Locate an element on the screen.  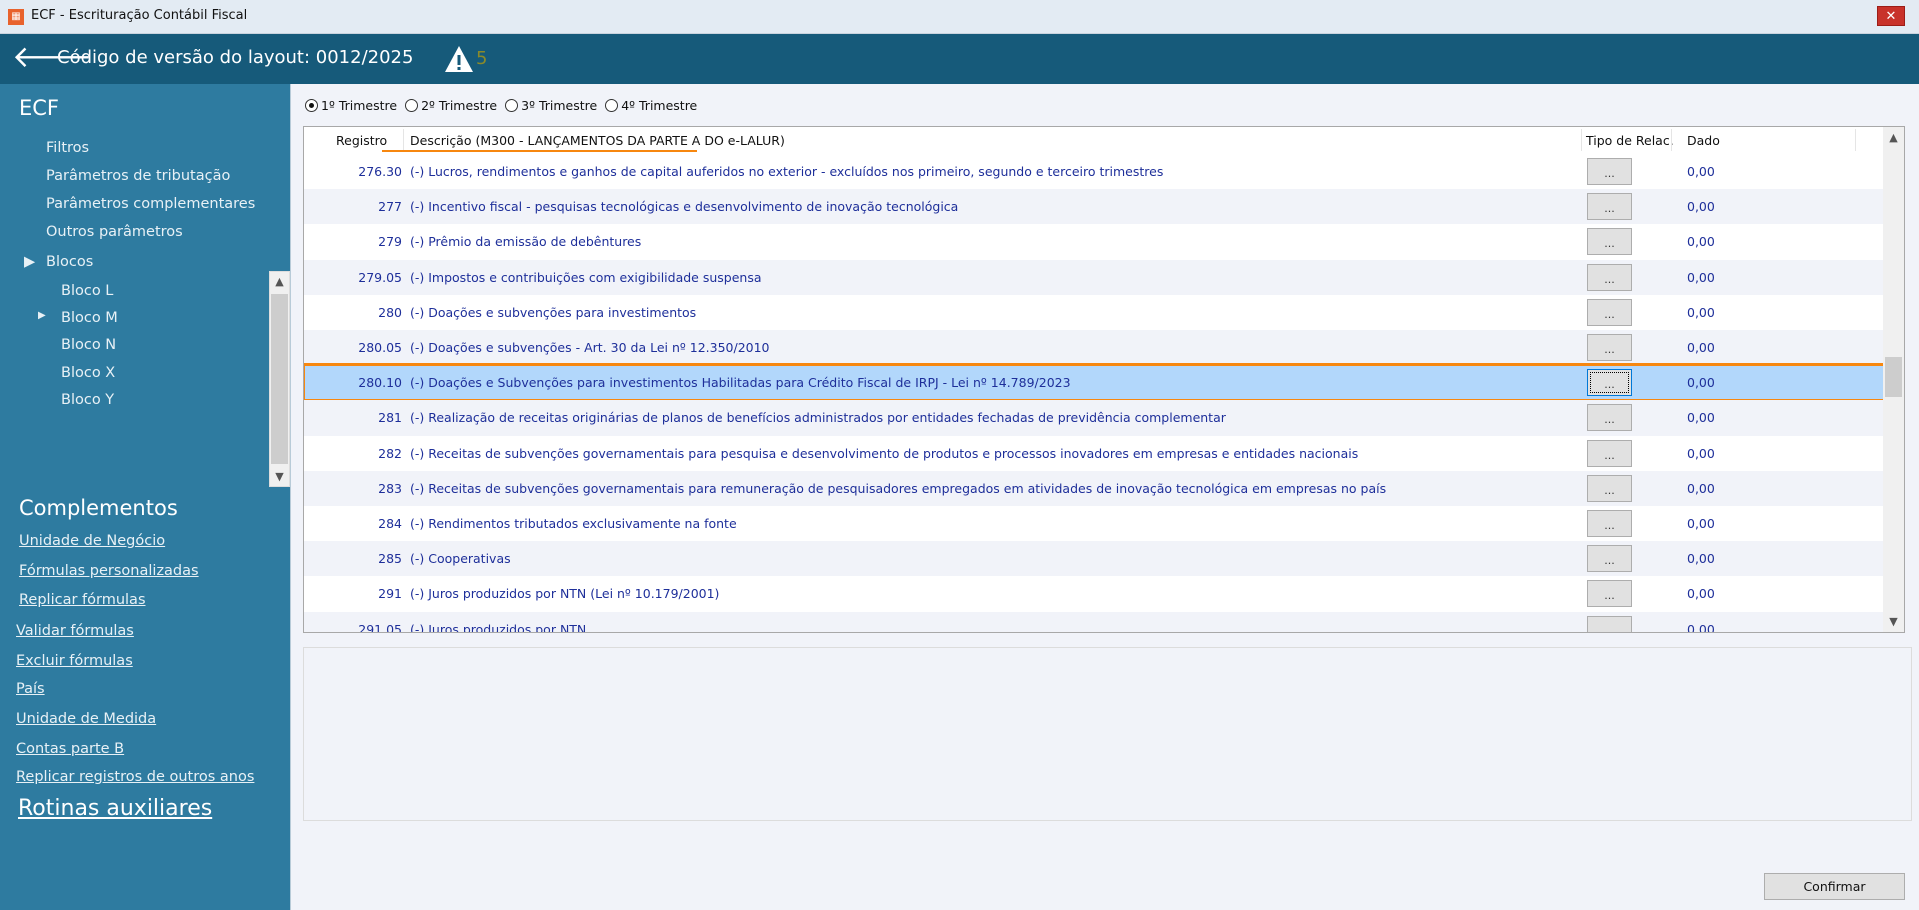
rotinas-auxiliares-link: Rotinas auxiliares is located at coordinates (115, 808).